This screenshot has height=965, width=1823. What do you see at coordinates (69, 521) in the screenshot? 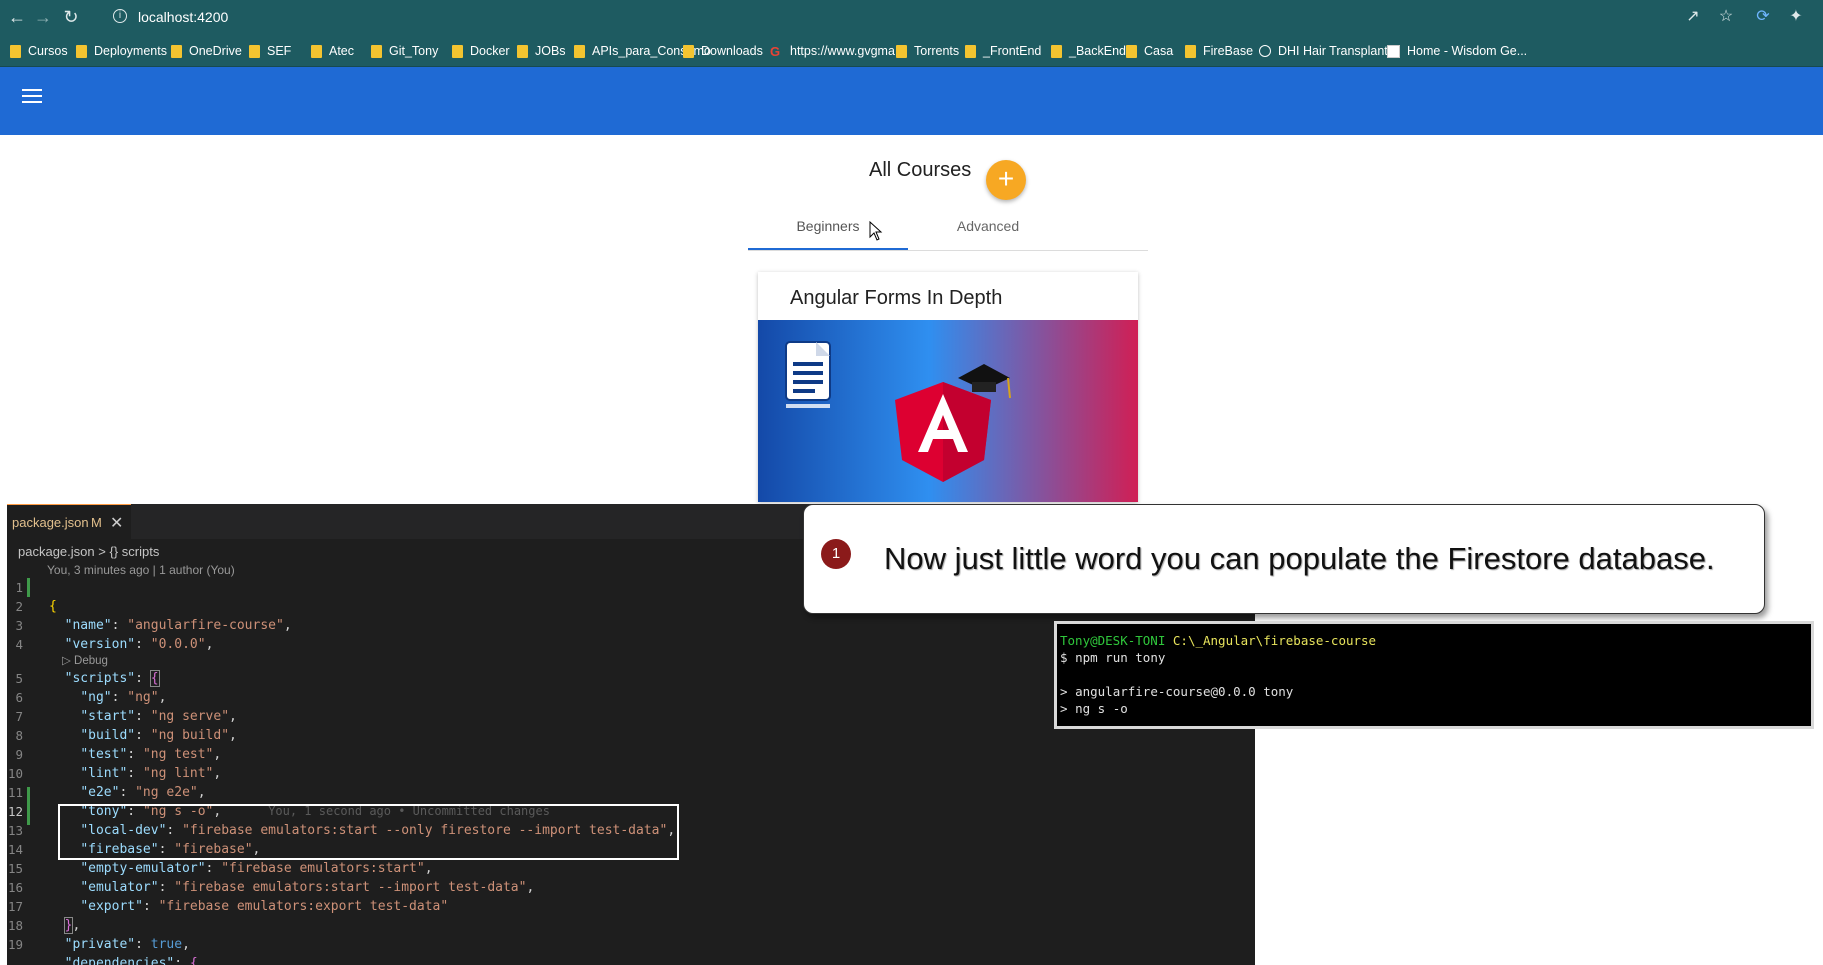
I see `file-tab-package-json: package.json M ✕` at bounding box center [69, 521].